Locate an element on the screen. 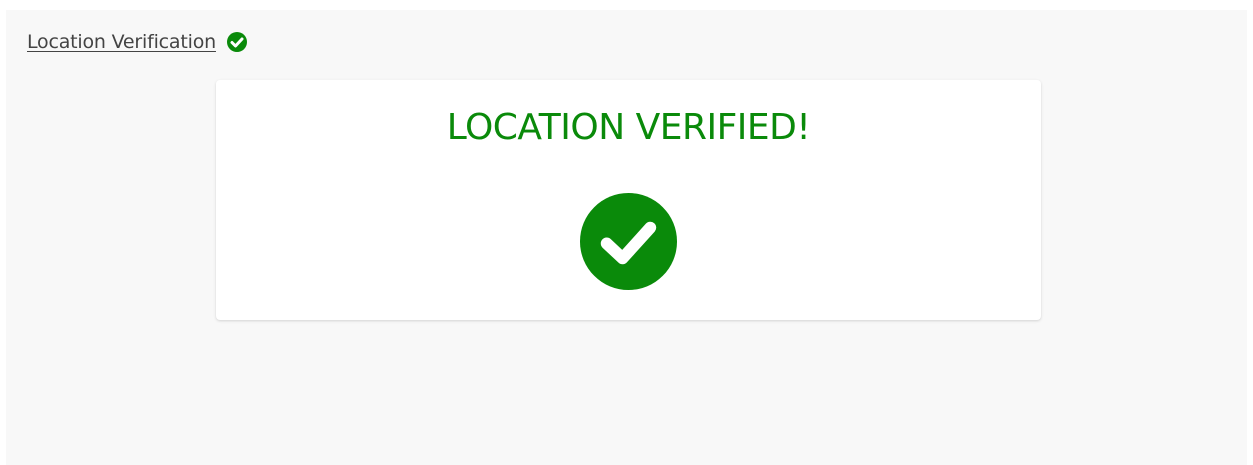 Image resolution: width=1253 pixels, height=465 pixels. location-verification-link: Location Verification is located at coordinates (121, 42).